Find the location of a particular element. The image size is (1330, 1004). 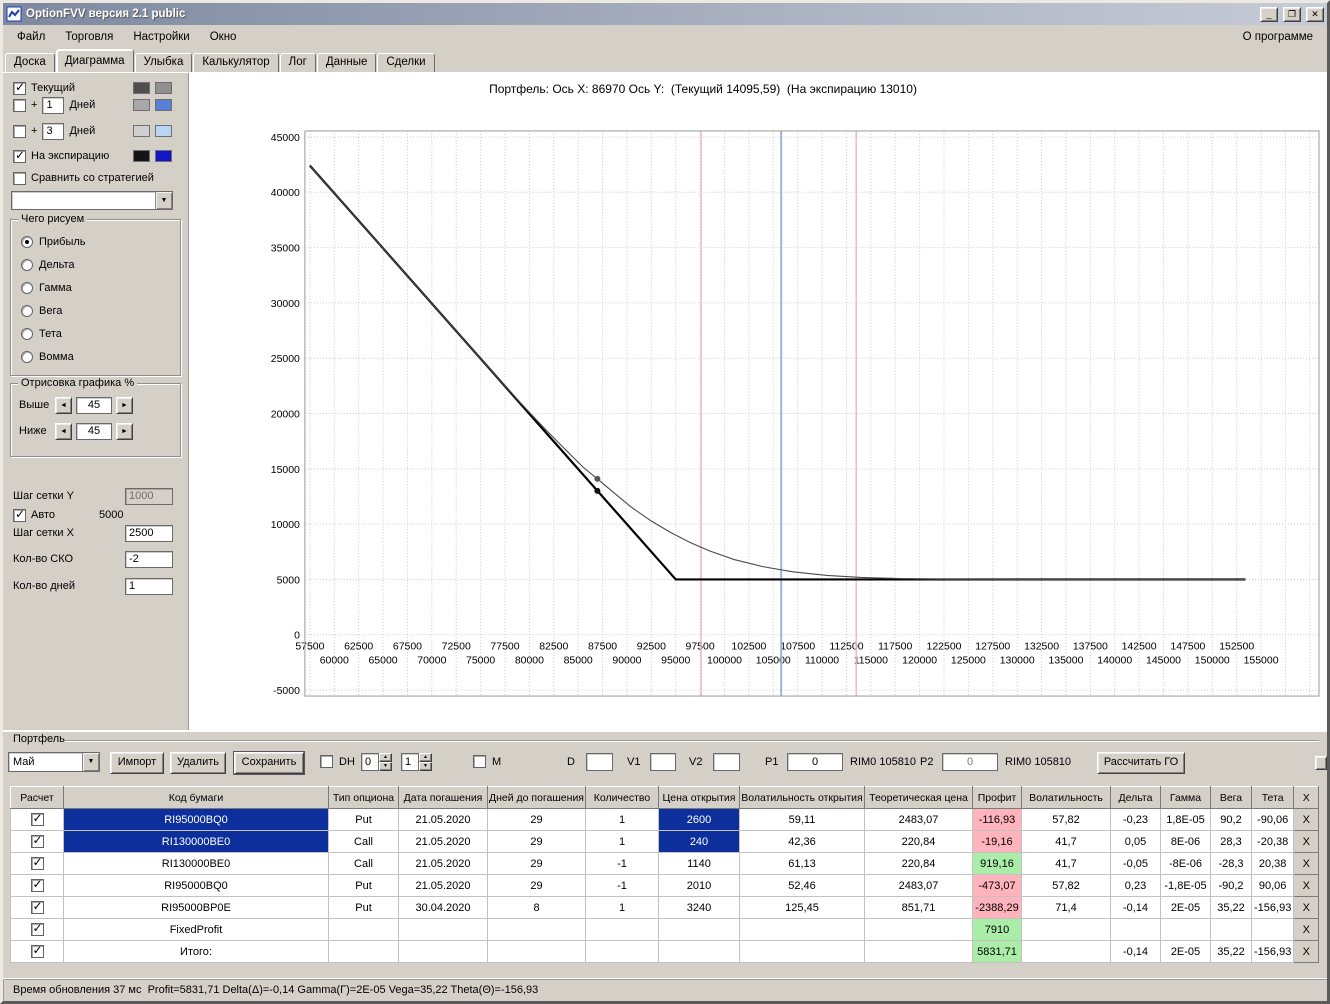

cell-expiry-date: 21.05.2020 is located at coordinates (443, 841).